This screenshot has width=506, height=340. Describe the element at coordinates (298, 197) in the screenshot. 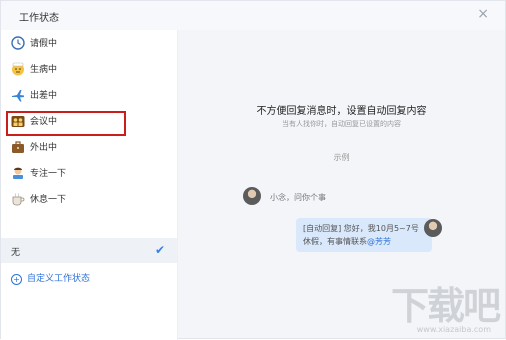

I see `incoming-message: 小念，问你个事` at that location.